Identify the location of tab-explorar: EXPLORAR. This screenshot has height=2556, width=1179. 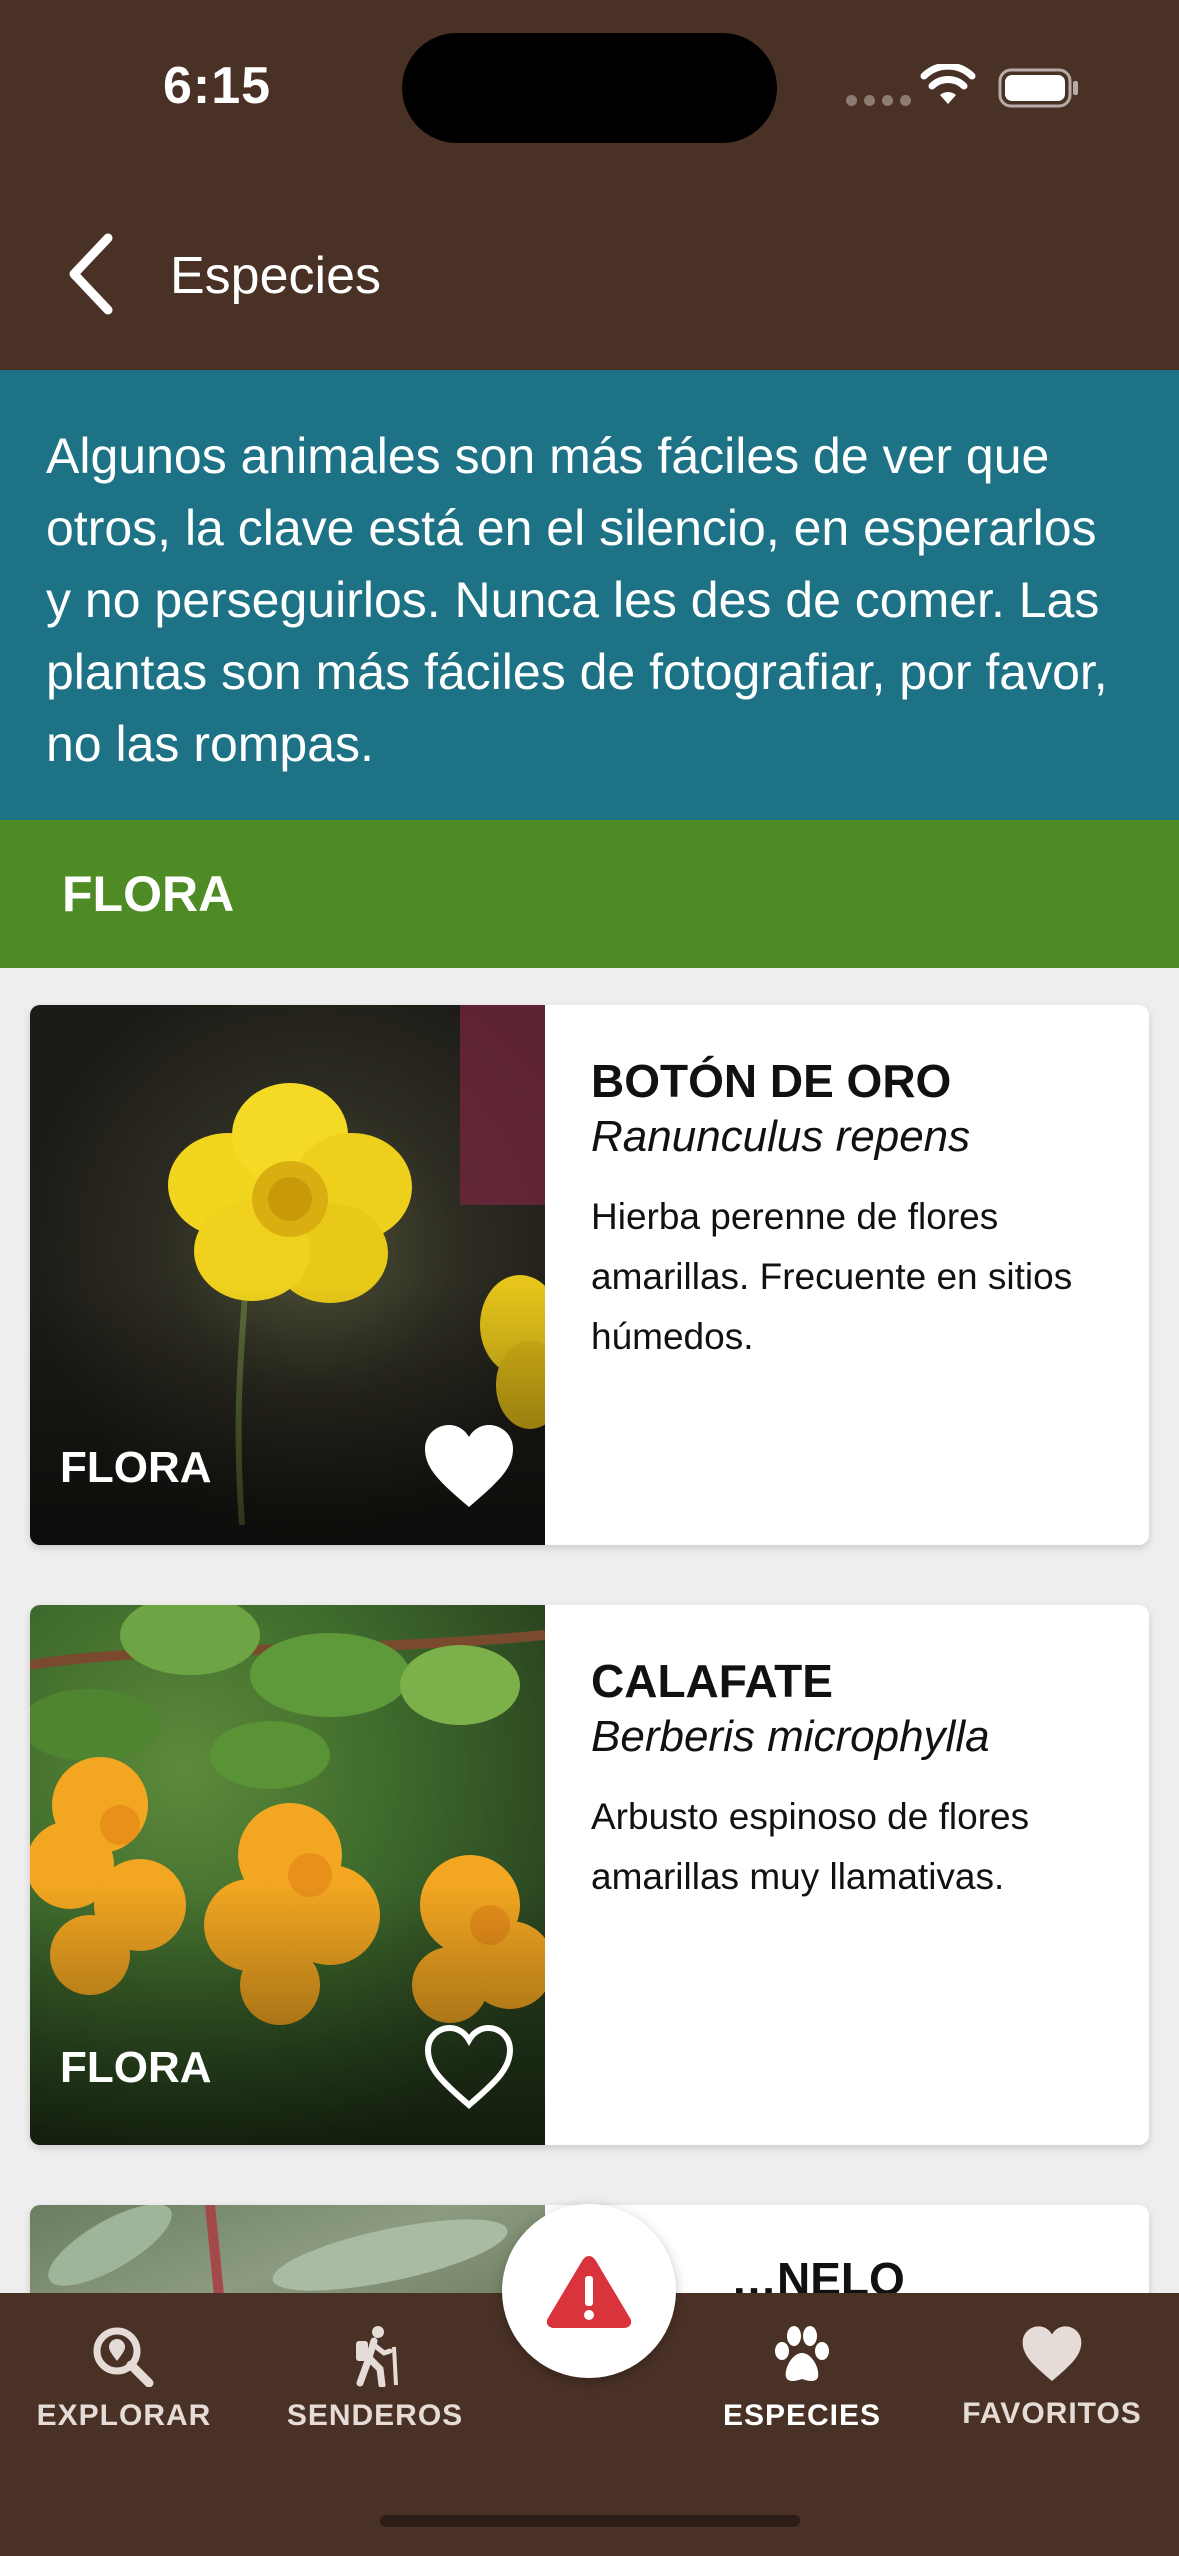
(124, 2379).